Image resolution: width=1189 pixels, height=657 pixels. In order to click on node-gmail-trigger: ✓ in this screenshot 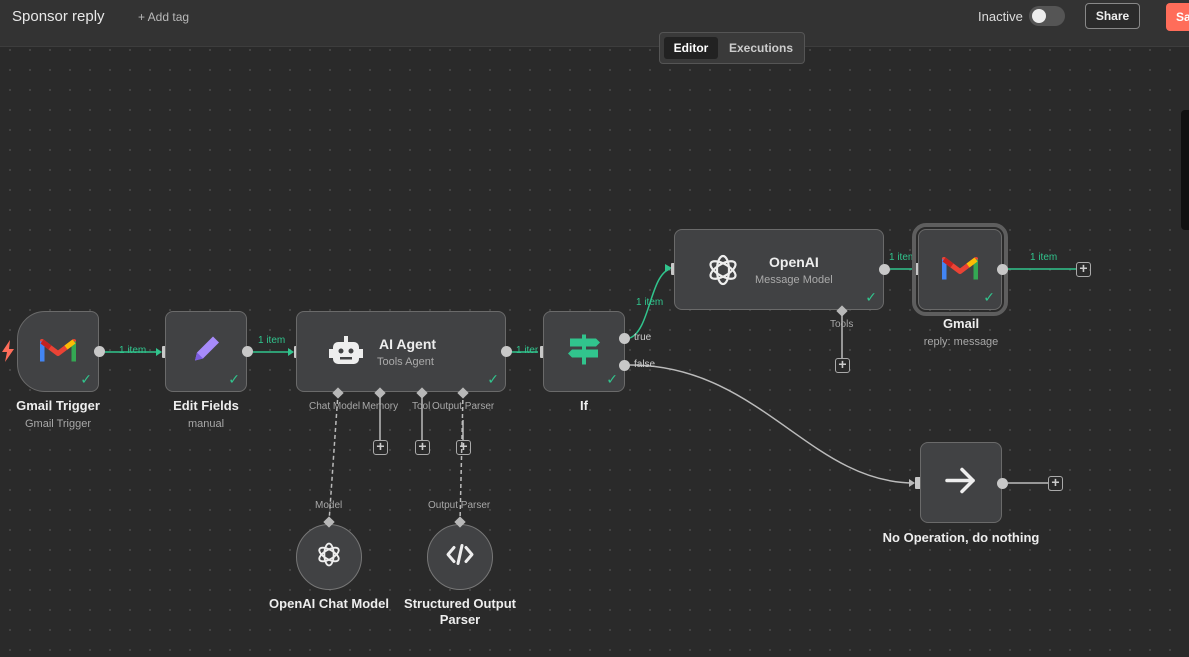, I will do `click(58, 351)`.